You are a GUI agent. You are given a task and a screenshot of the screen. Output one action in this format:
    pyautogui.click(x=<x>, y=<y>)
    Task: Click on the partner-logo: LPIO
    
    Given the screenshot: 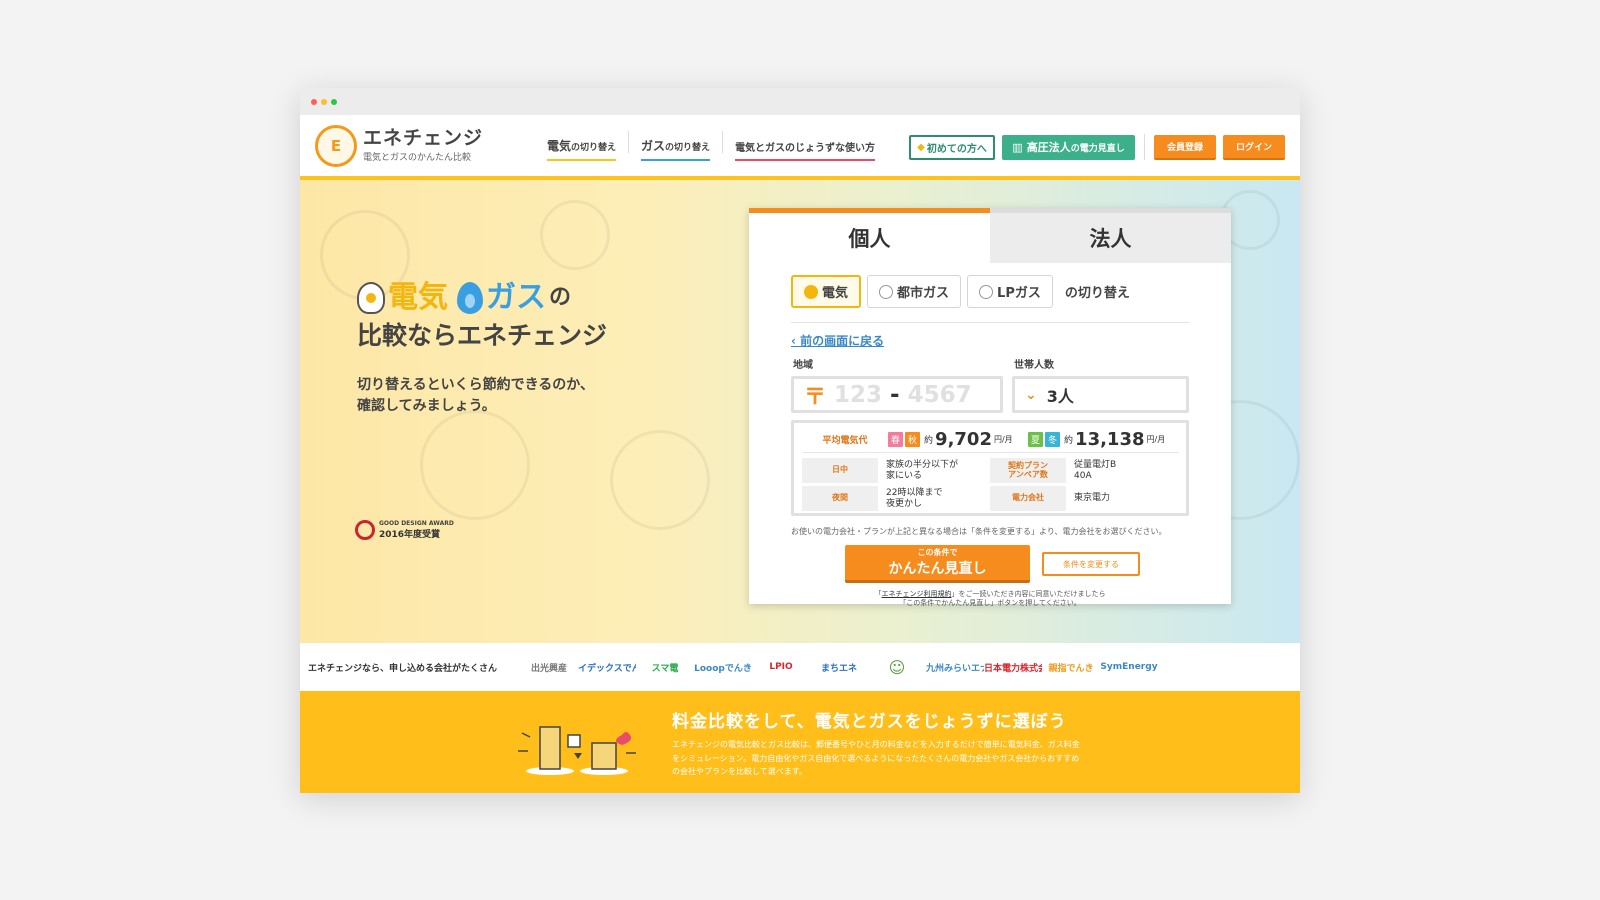 What is the action you would take?
    pyautogui.click(x=781, y=667)
    